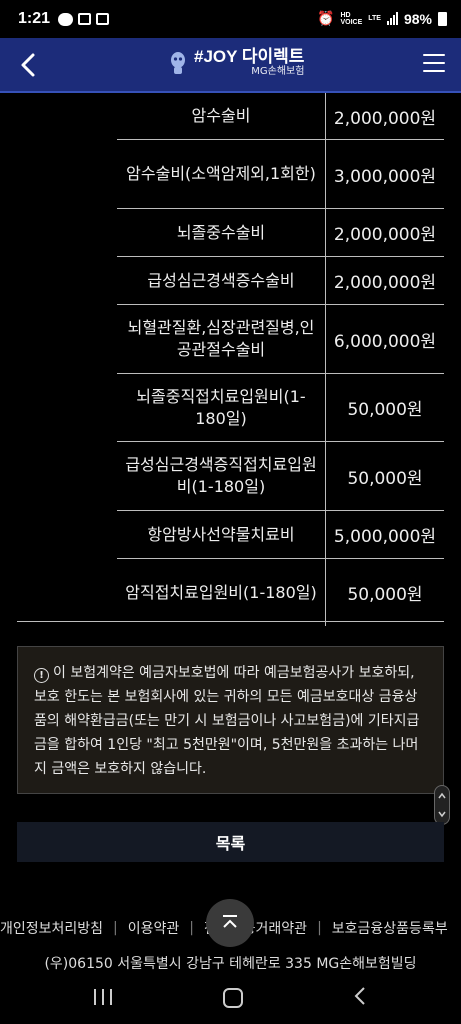  I want to click on table-row: 암수술비(소액암제외,1회한) 3,000,000원, so click(280, 174).